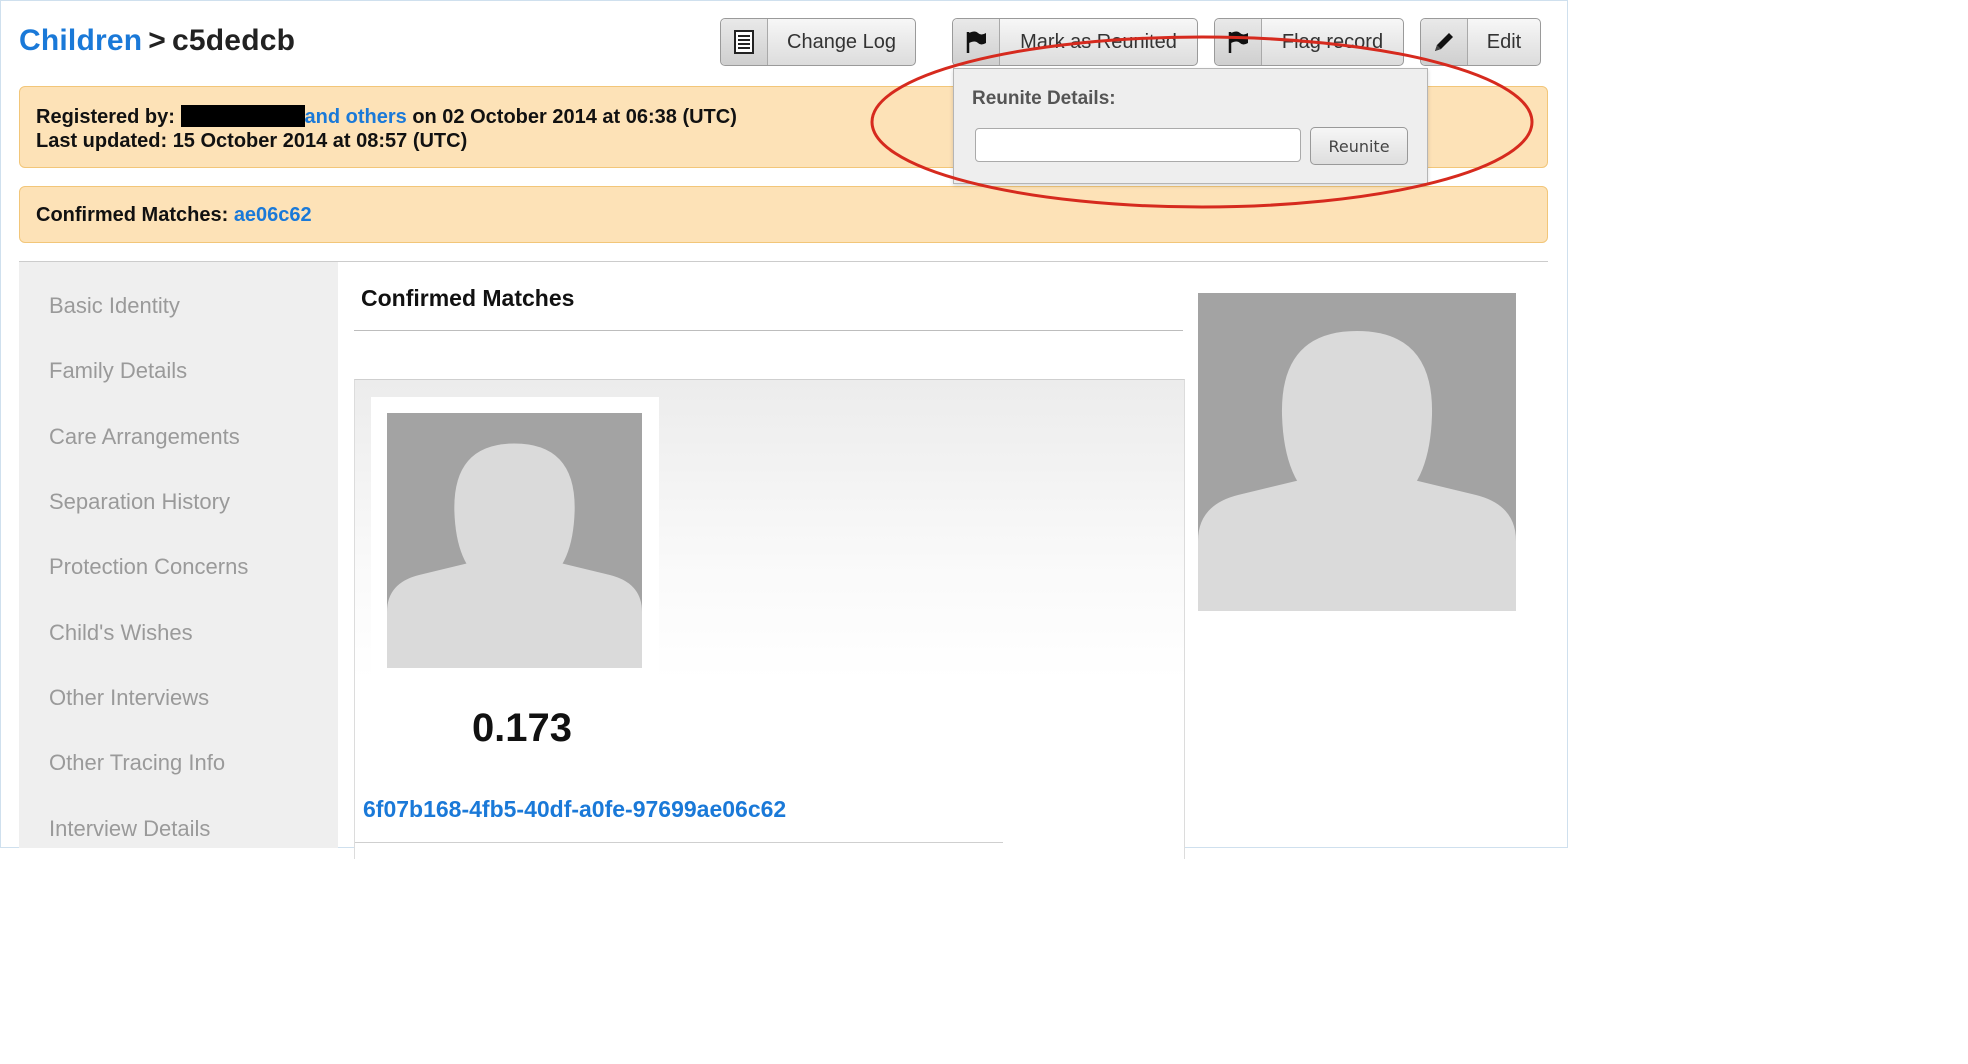  What do you see at coordinates (744, 42) in the screenshot?
I see `document-list-icon` at bounding box center [744, 42].